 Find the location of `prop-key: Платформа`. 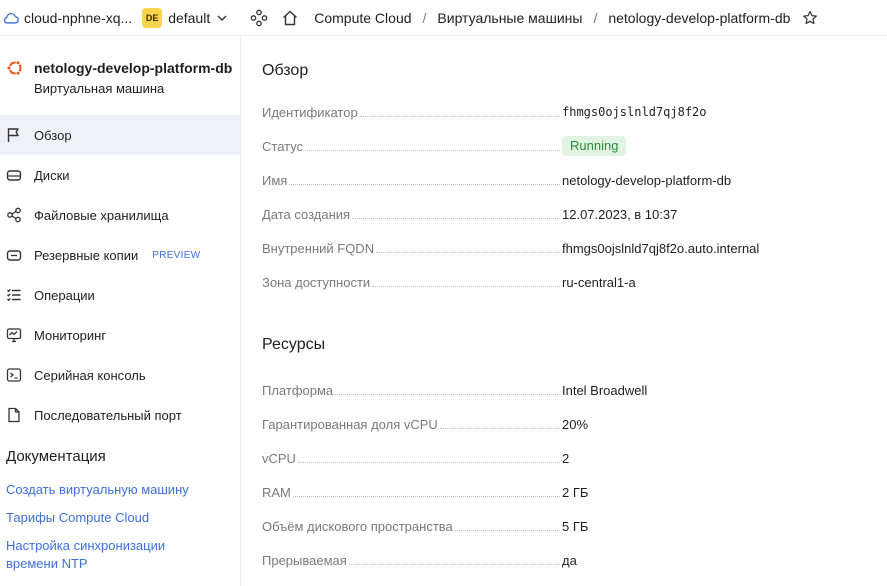

prop-key: Платформа is located at coordinates (298, 390).